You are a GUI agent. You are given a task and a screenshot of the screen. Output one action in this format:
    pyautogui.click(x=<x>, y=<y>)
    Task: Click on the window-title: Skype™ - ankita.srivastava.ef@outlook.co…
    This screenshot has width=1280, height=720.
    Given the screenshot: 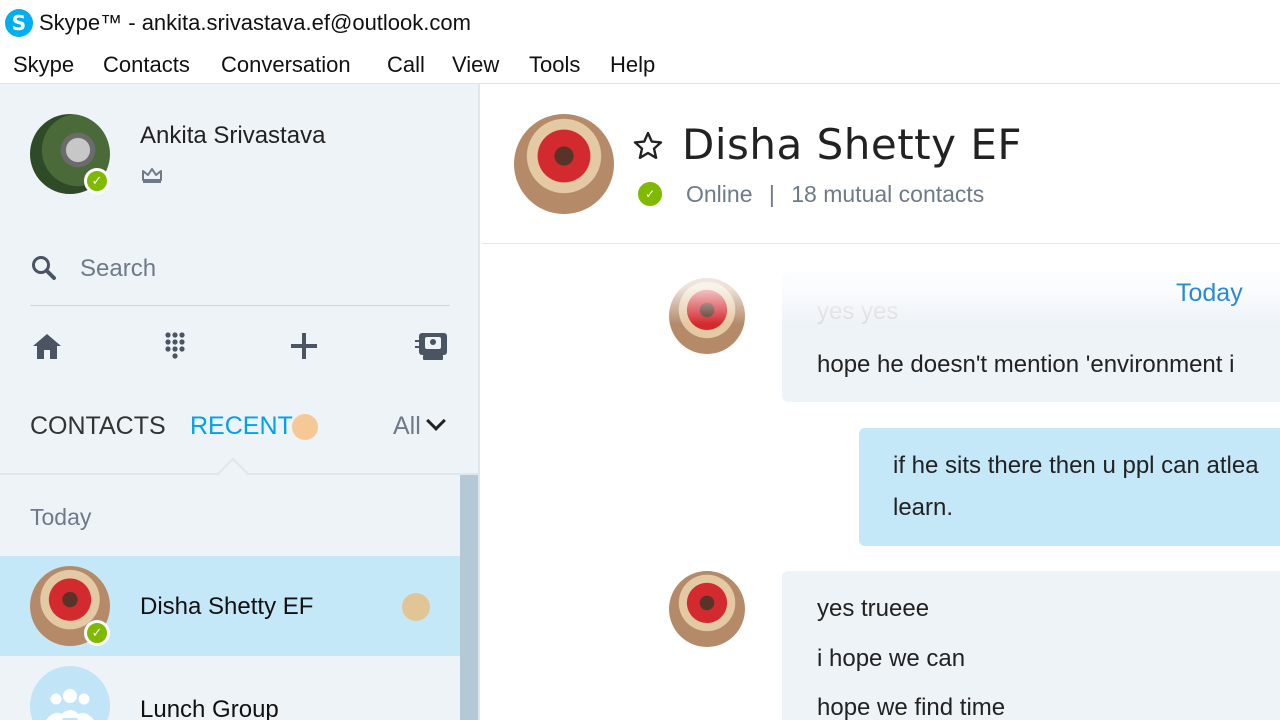 What is the action you would take?
    pyautogui.click(x=255, y=22)
    